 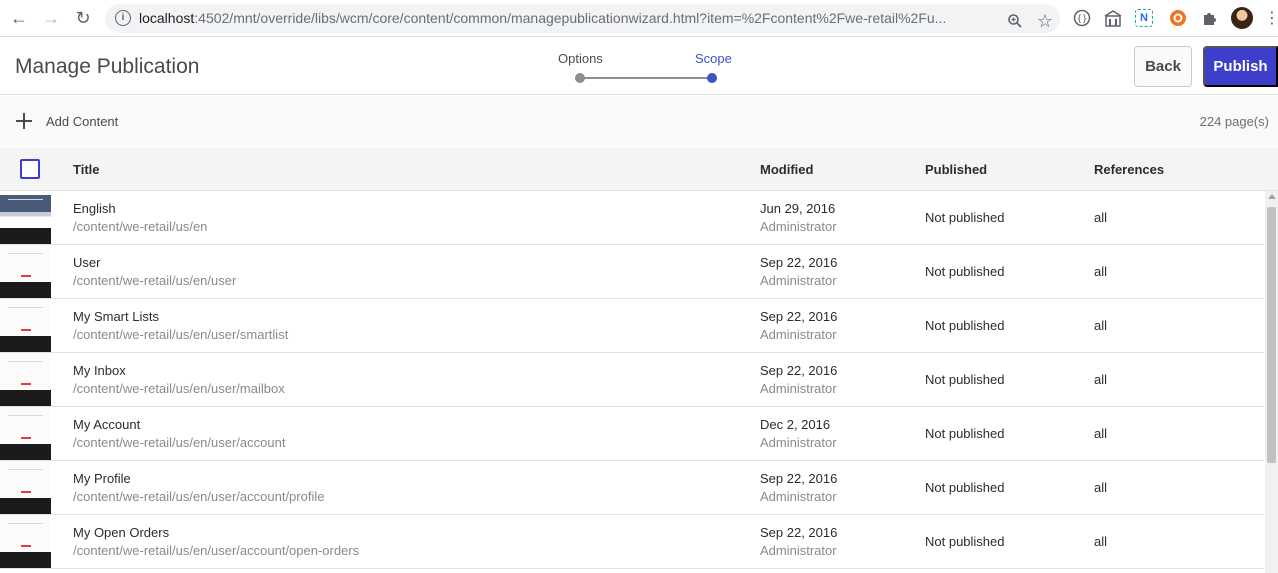 I want to click on column-header-title: Title, so click(x=86, y=169).